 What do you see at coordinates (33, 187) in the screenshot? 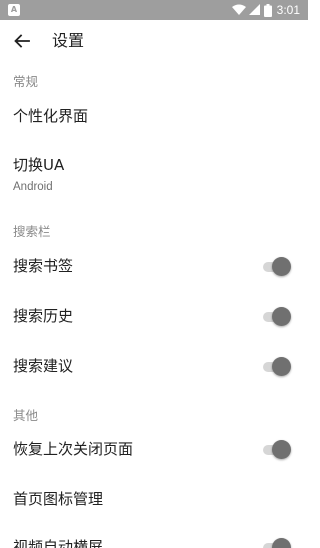
I see `setting-value: Android` at bounding box center [33, 187].